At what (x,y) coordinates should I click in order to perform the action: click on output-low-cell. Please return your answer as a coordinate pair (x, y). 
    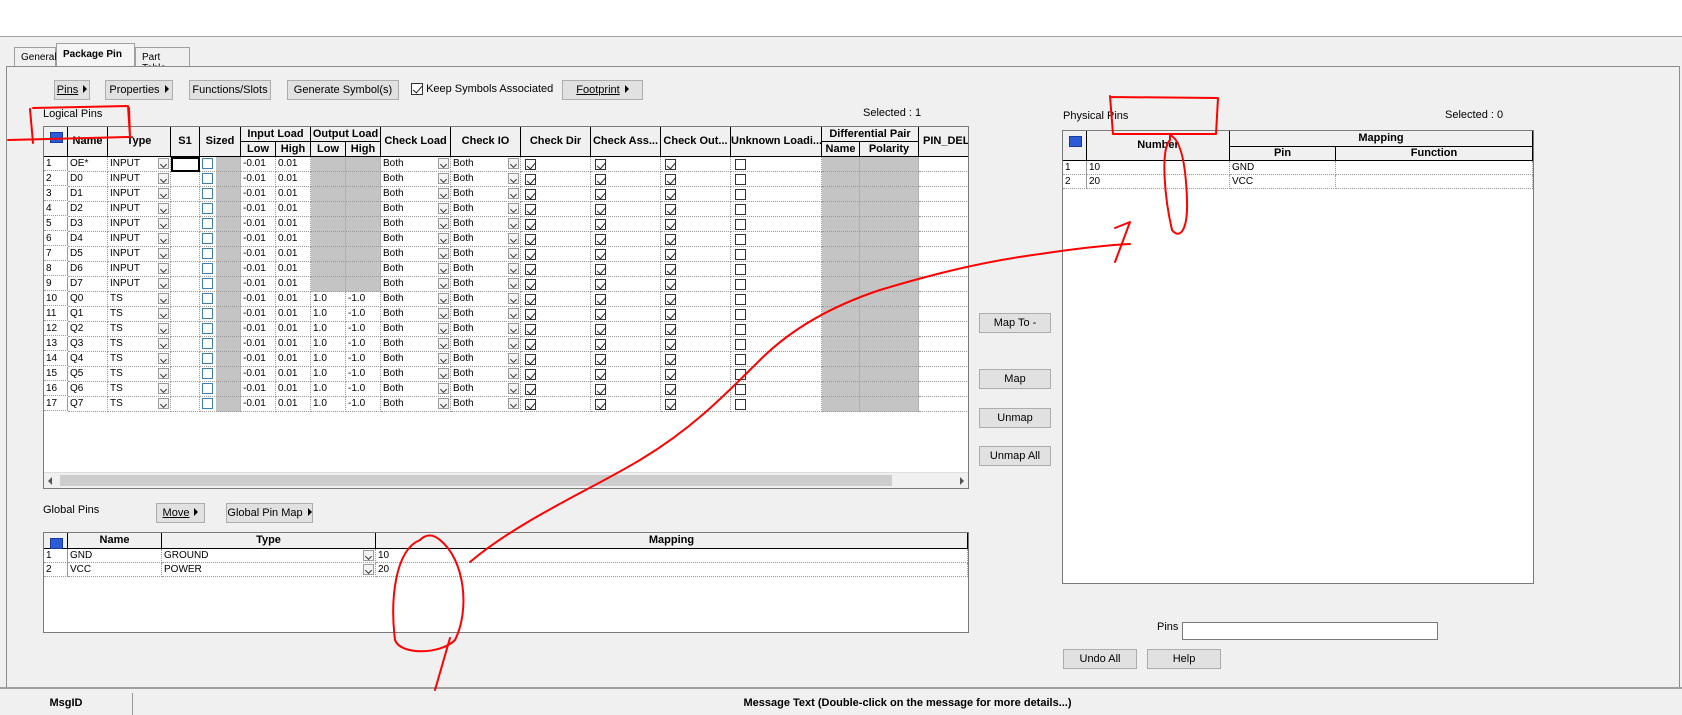
    Looking at the image, I should click on (328, 194).